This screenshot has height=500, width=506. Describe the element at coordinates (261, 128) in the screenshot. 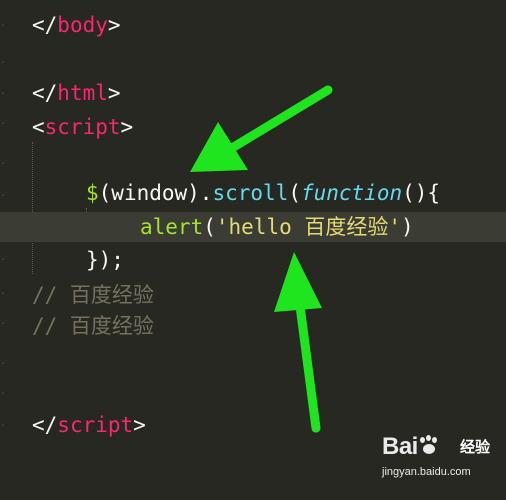

I see `arrow-pointing-to-scroll` at that location.